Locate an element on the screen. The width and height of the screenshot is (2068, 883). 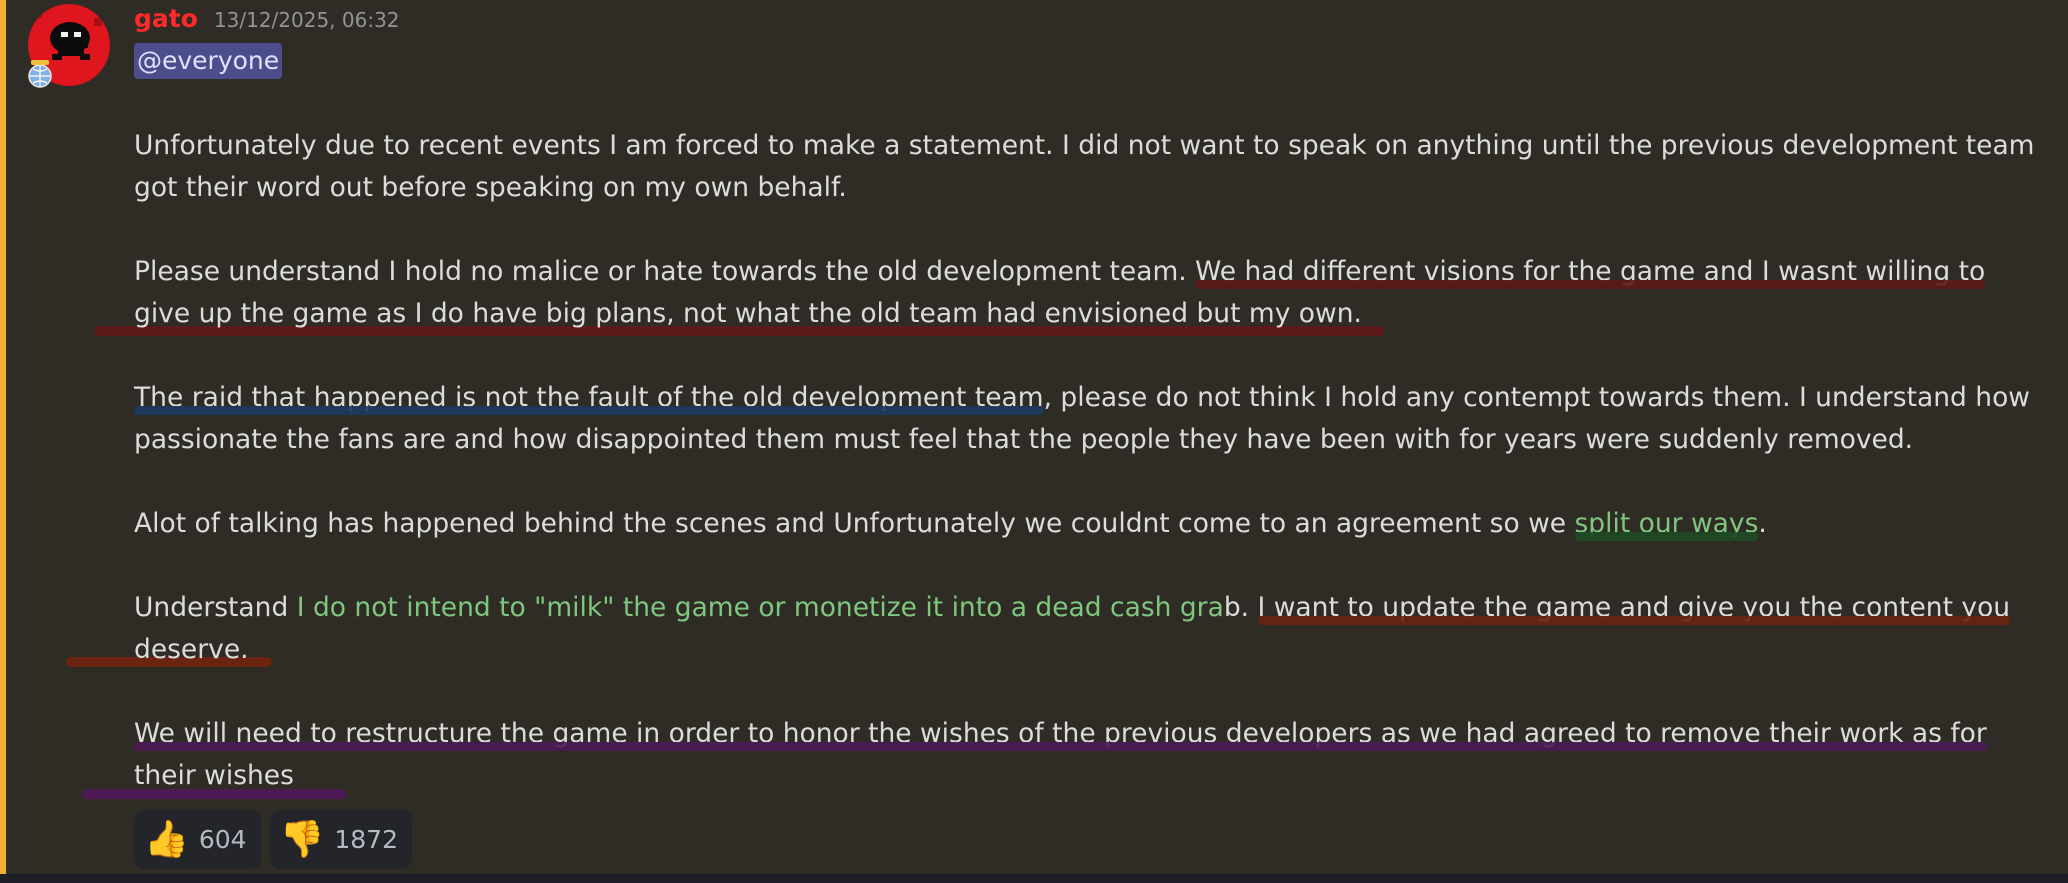
avatar-decoration-icon is located at coordinates (40, 73).